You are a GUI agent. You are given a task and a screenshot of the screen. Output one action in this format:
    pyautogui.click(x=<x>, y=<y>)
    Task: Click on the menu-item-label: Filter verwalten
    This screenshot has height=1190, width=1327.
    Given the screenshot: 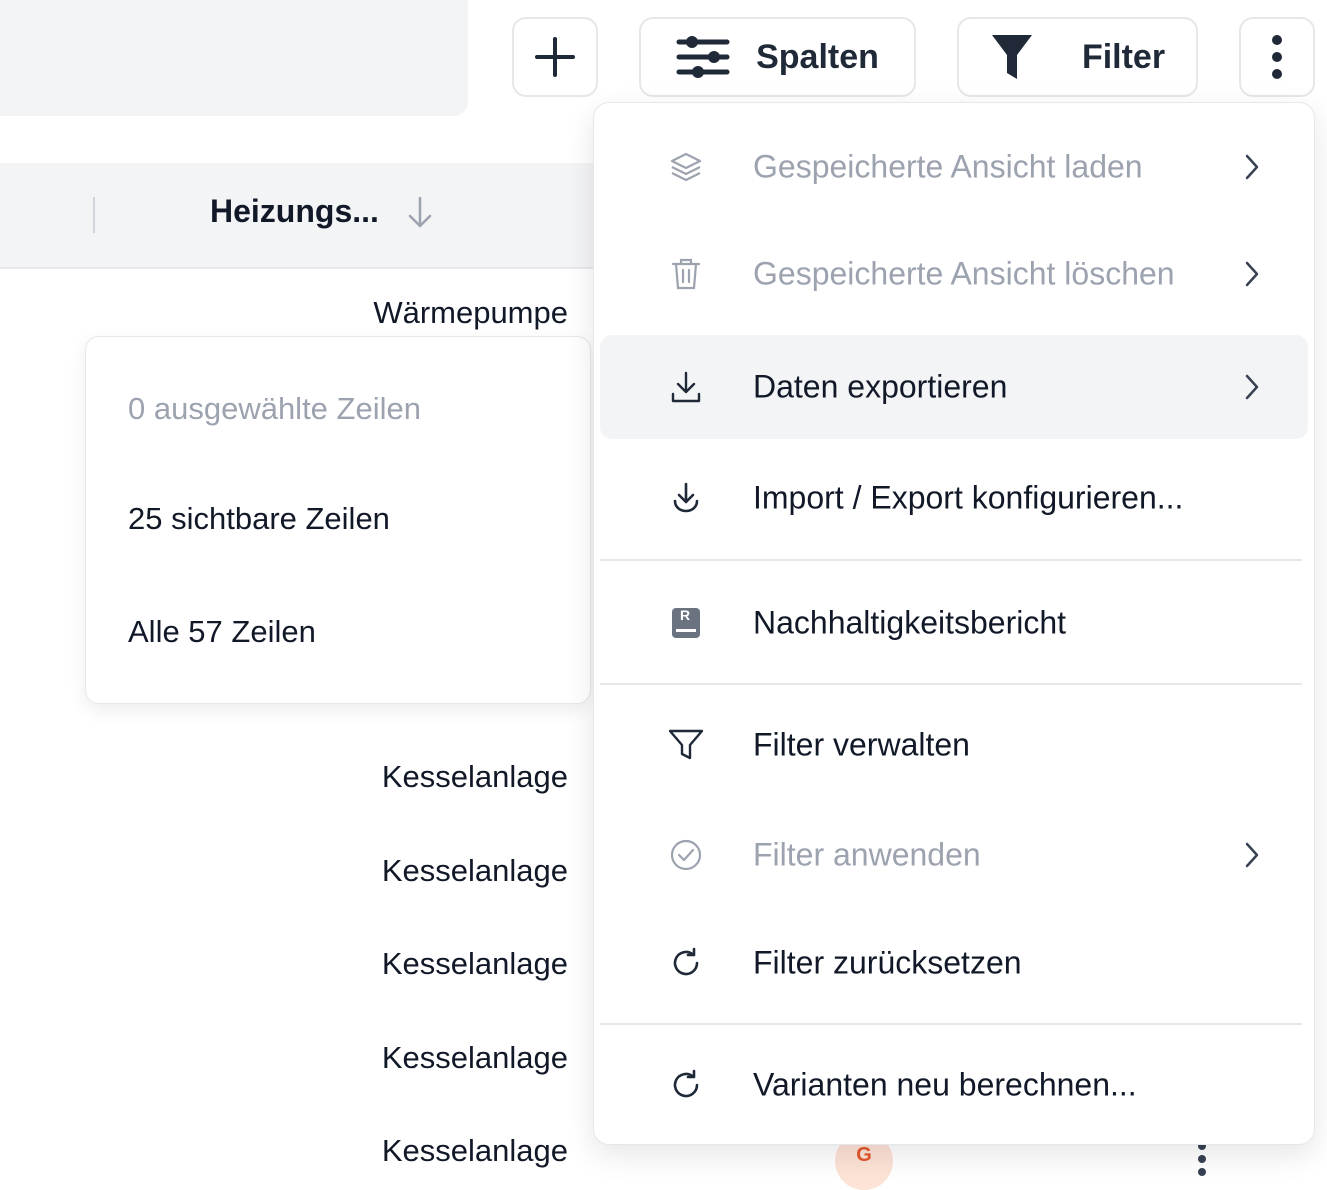 What is the action you would take?
    pyautogui.click(x=861, y=744)
    